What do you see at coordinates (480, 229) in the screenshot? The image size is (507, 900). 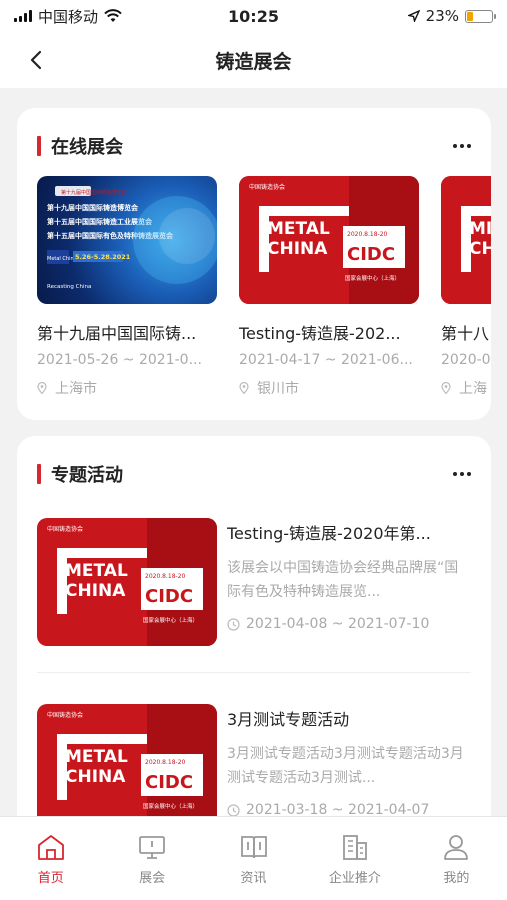 I see `poster-metal: MI` at bounding box center [480, 229].